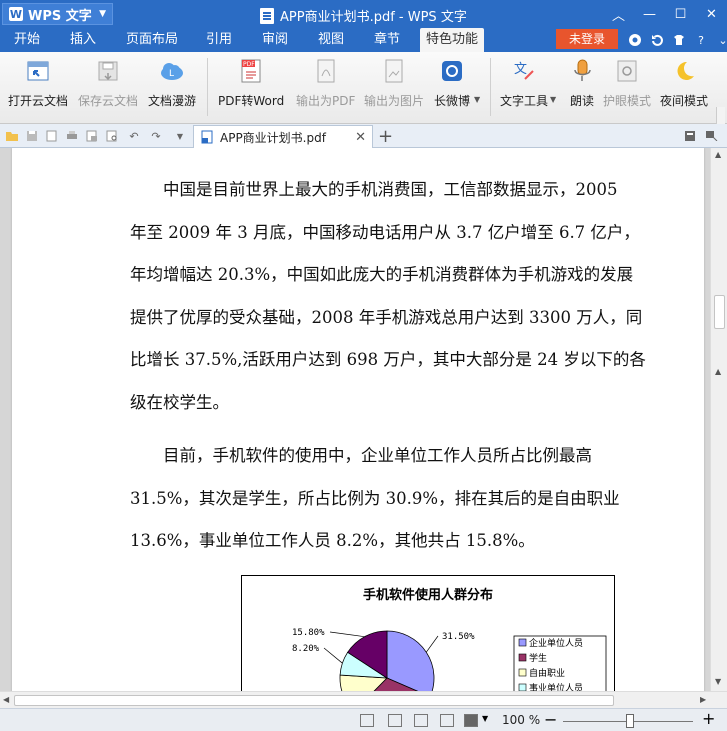  What do you see at coordinates (711, 14) in the screenshot?
I see `close-button: ✕` at bounding box center [711, 14].